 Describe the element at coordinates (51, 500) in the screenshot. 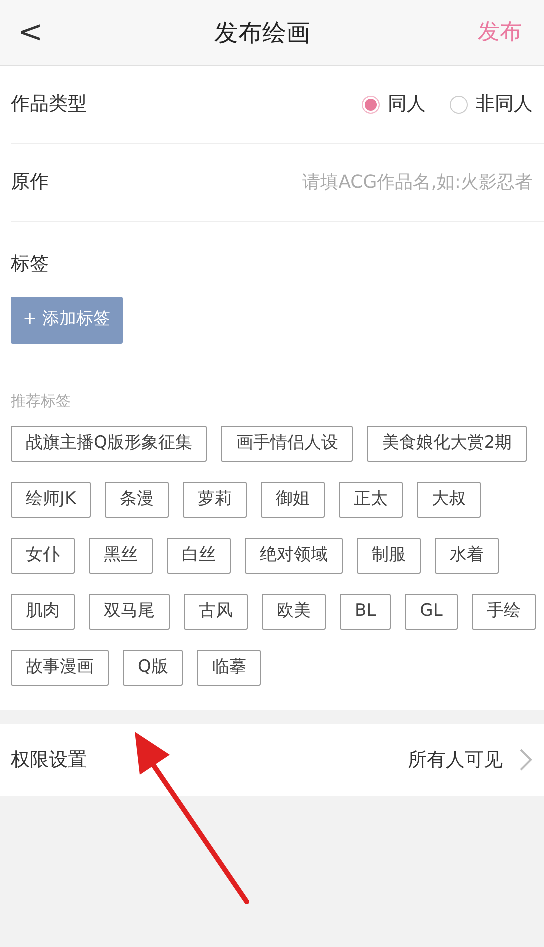

I see `tag-chip: 绘师JK` at that location.